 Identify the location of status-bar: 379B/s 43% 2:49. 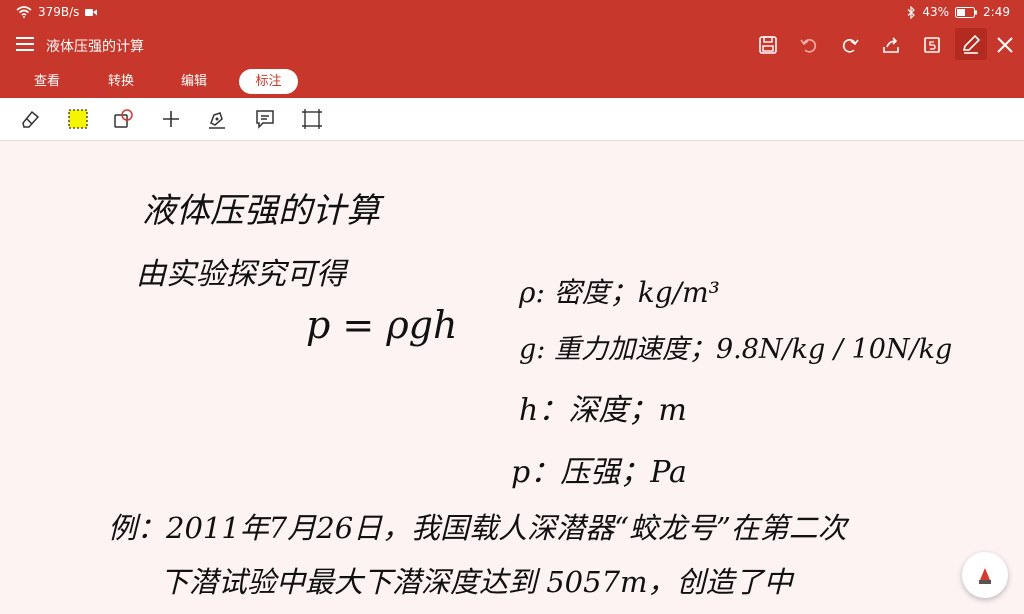
(512, 12).